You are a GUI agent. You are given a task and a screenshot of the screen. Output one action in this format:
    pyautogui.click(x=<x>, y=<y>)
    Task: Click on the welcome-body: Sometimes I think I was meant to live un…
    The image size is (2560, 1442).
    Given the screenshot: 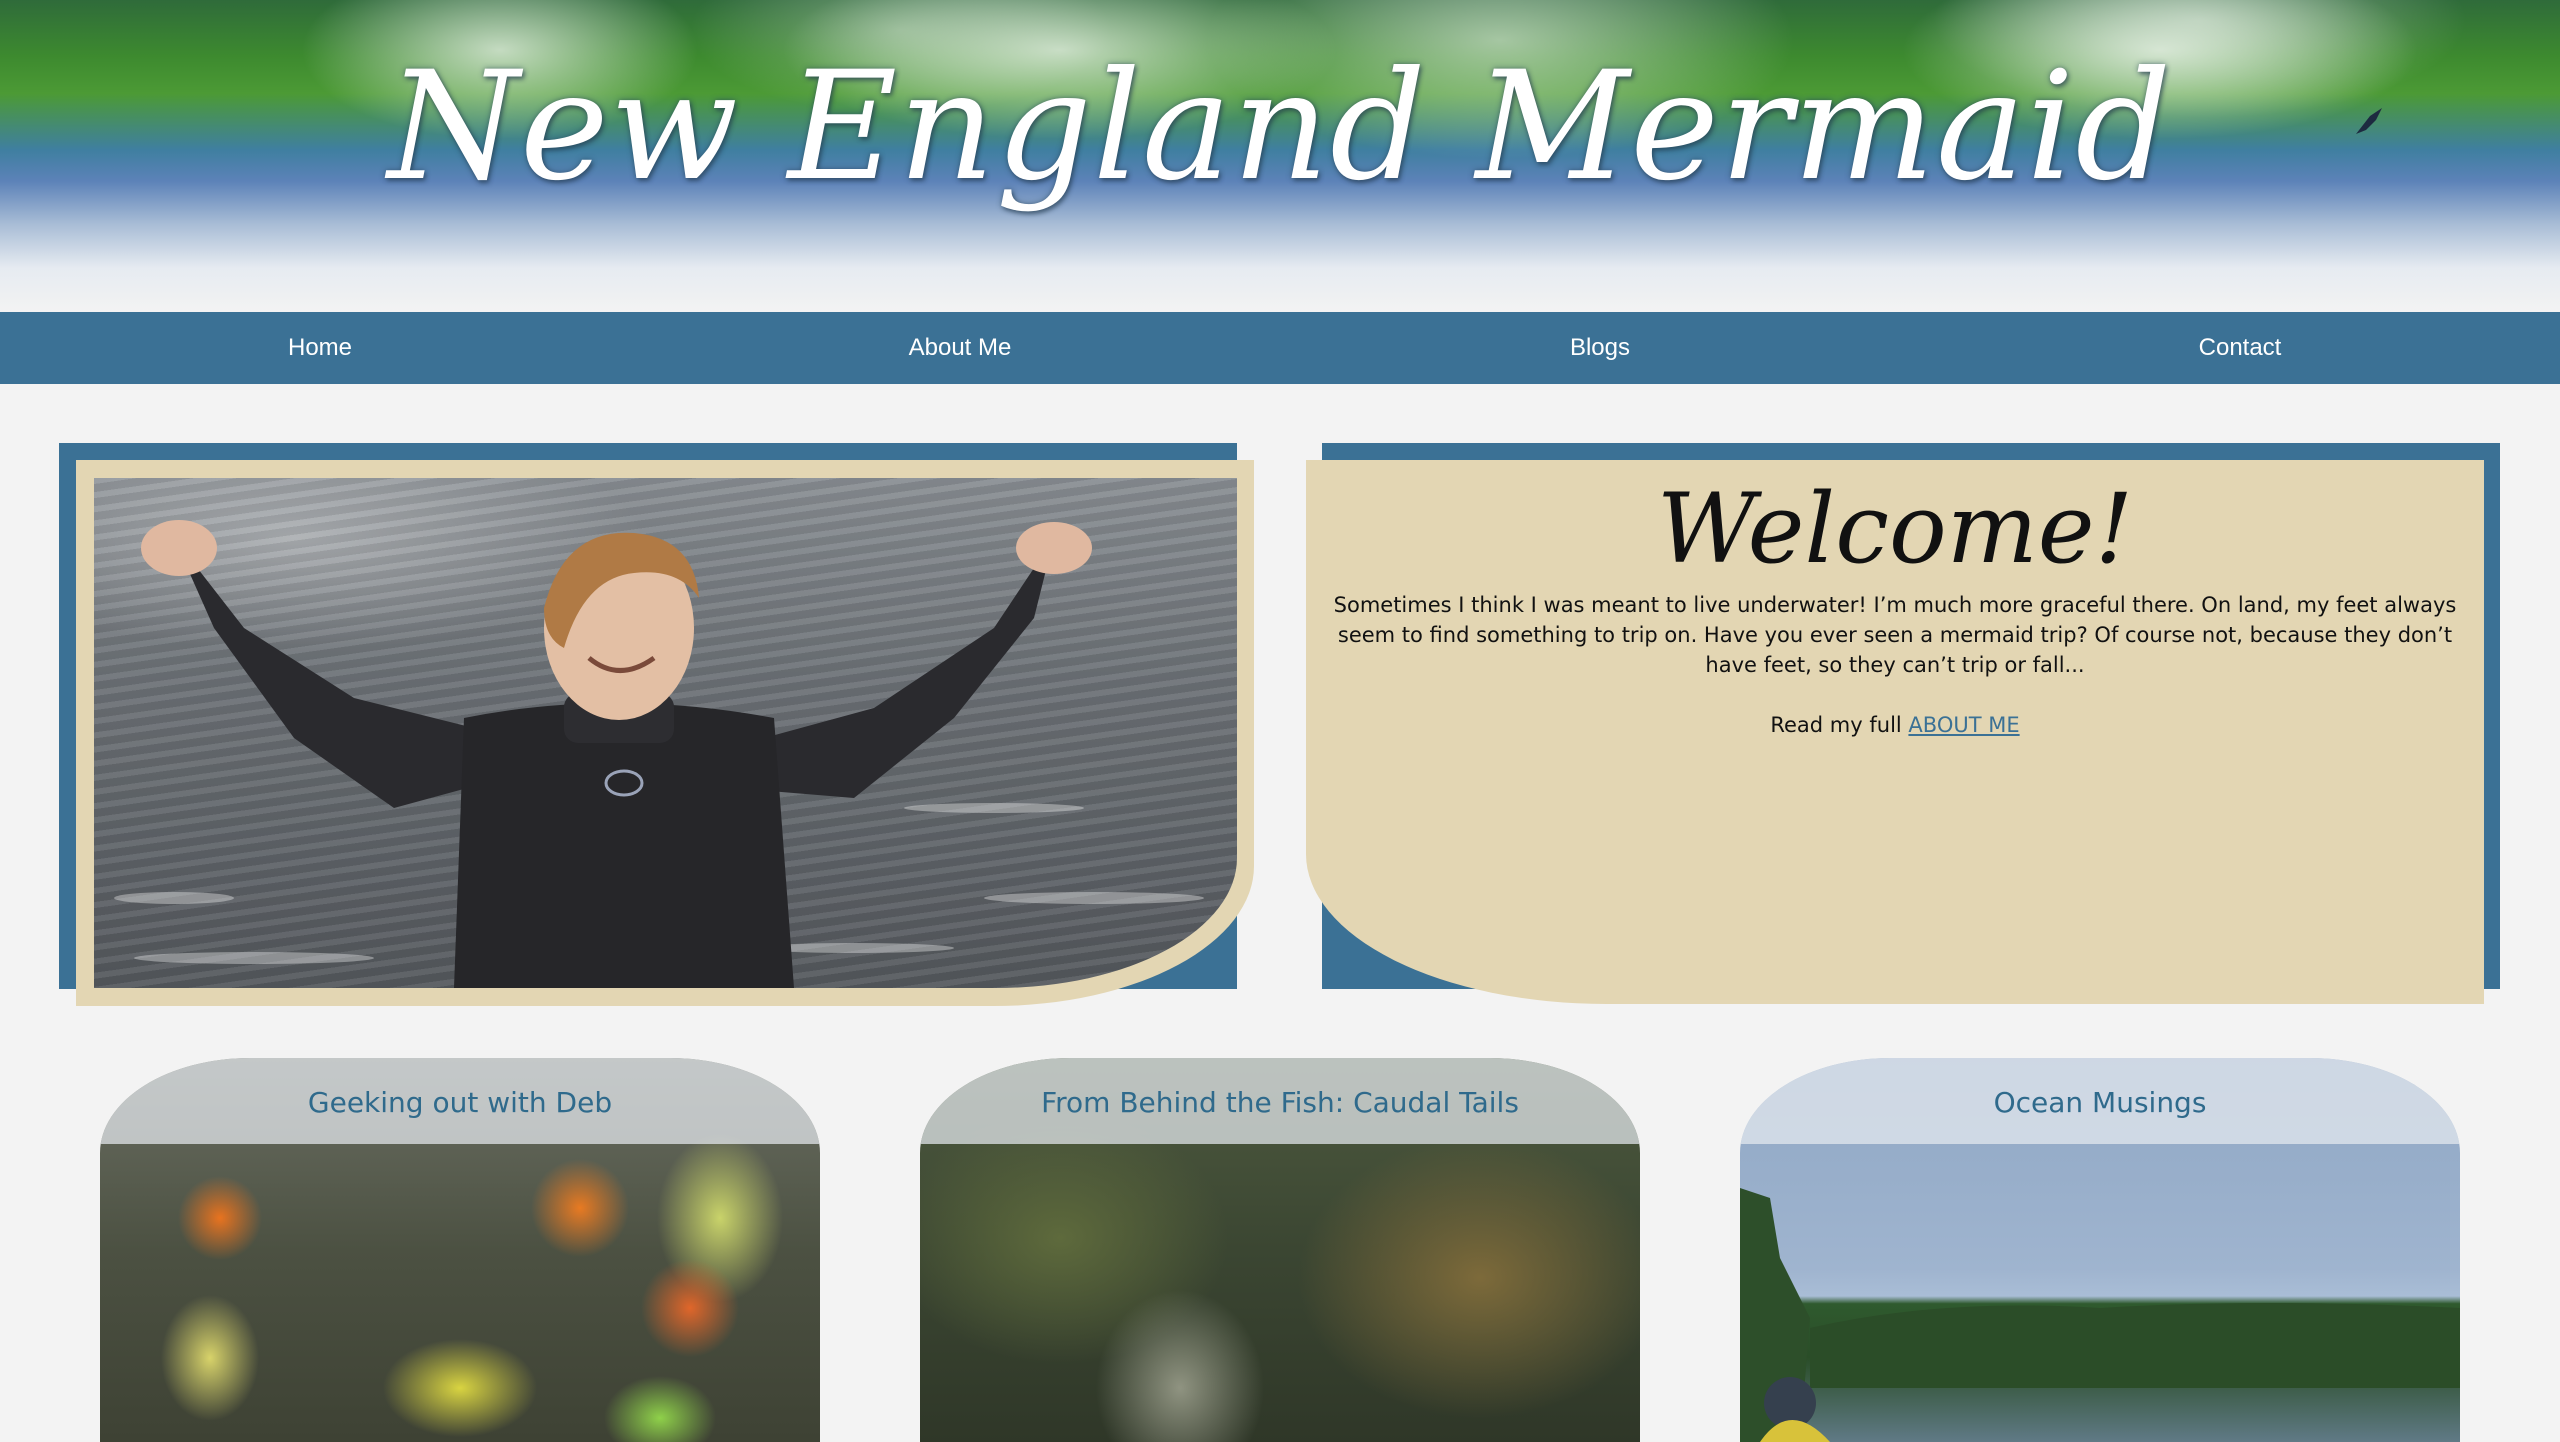 What is the action you would take?
    pyautogui.click(x=1895, y=635)
    